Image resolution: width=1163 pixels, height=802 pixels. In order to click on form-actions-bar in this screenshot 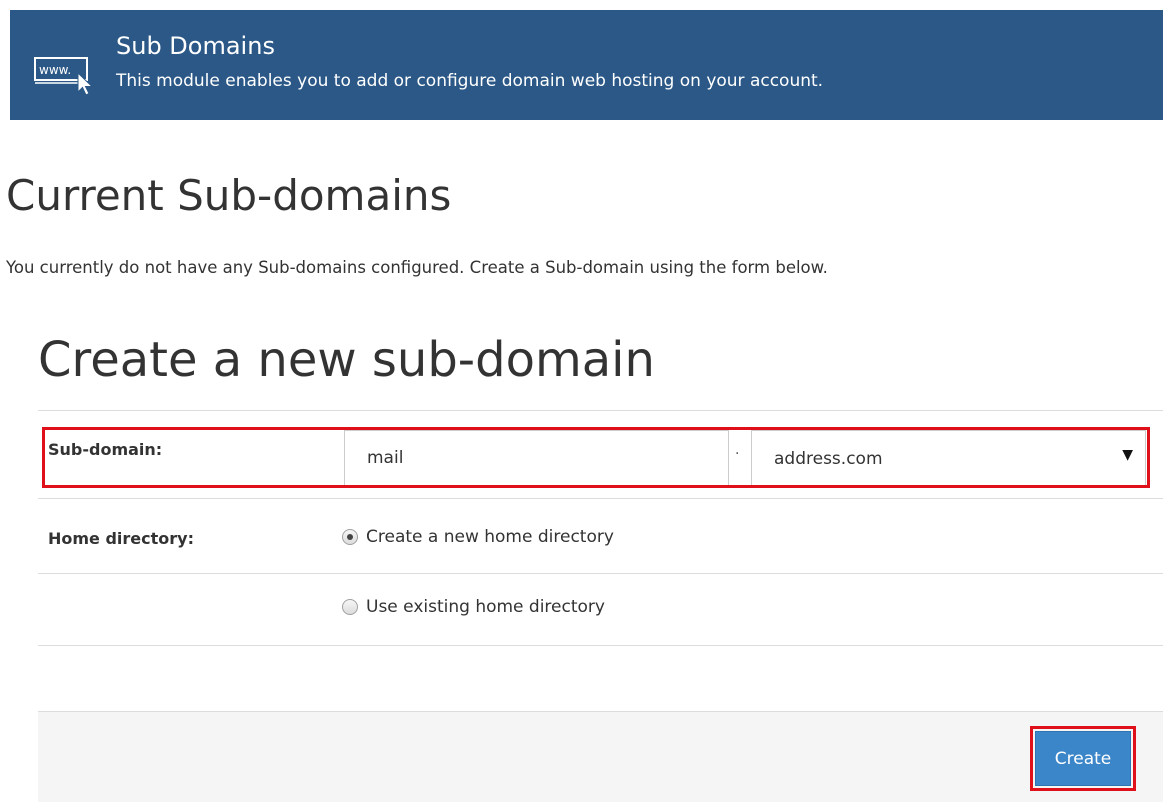, I will do `click(600, 756)`.